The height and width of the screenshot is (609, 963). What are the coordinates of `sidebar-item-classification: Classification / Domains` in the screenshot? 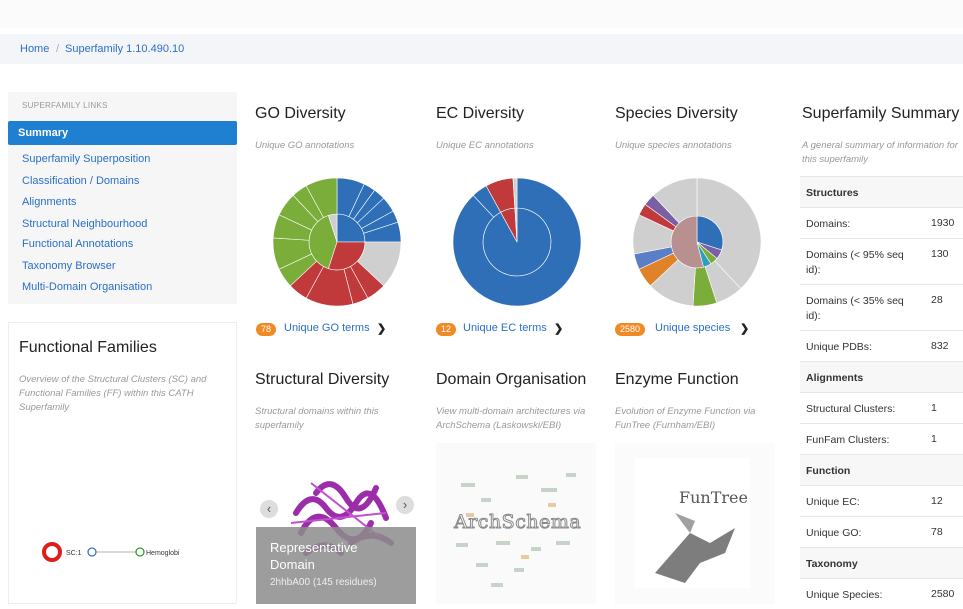 It's located at (80, 181).